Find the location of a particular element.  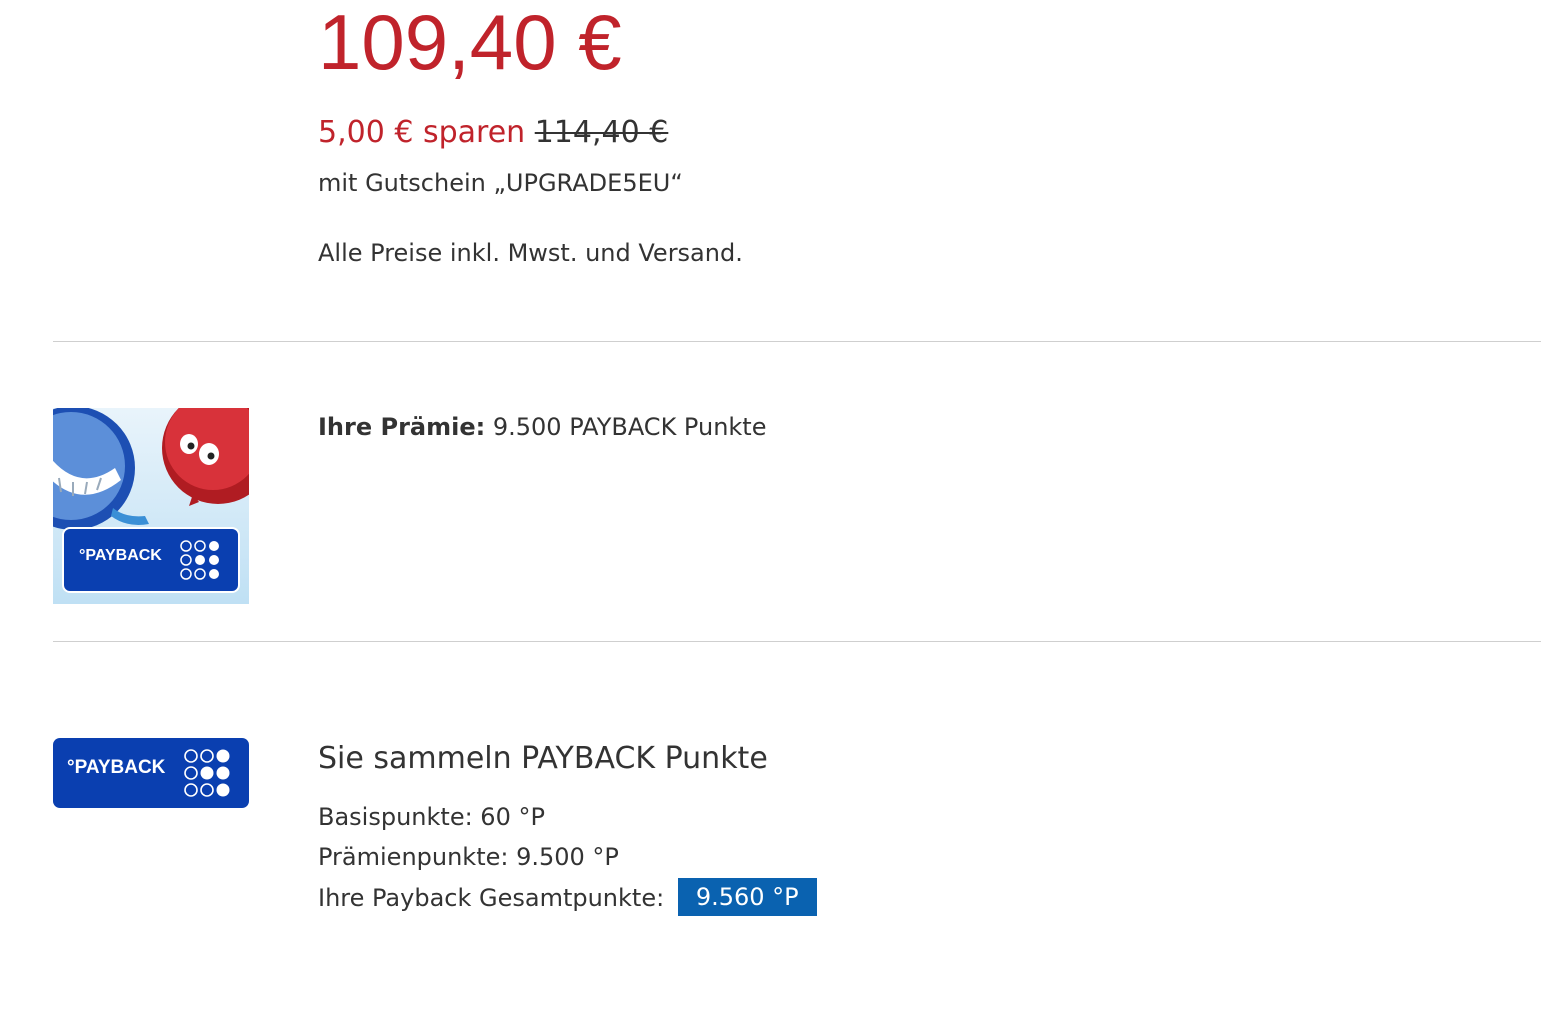

reward-text: Ihre Prämie: 9.500 PAYBACK Punkte is located at coordinates (542, 427).